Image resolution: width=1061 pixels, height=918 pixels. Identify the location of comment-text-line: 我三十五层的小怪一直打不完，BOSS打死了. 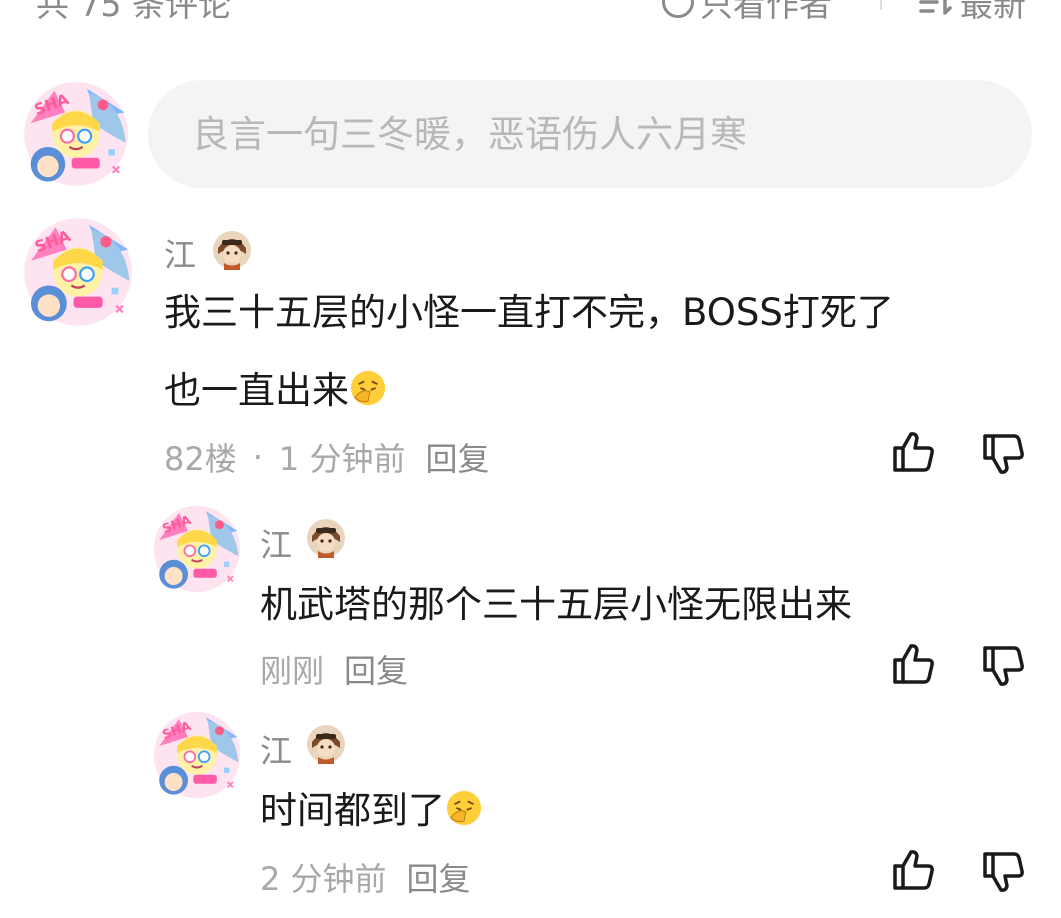
(529, 312).